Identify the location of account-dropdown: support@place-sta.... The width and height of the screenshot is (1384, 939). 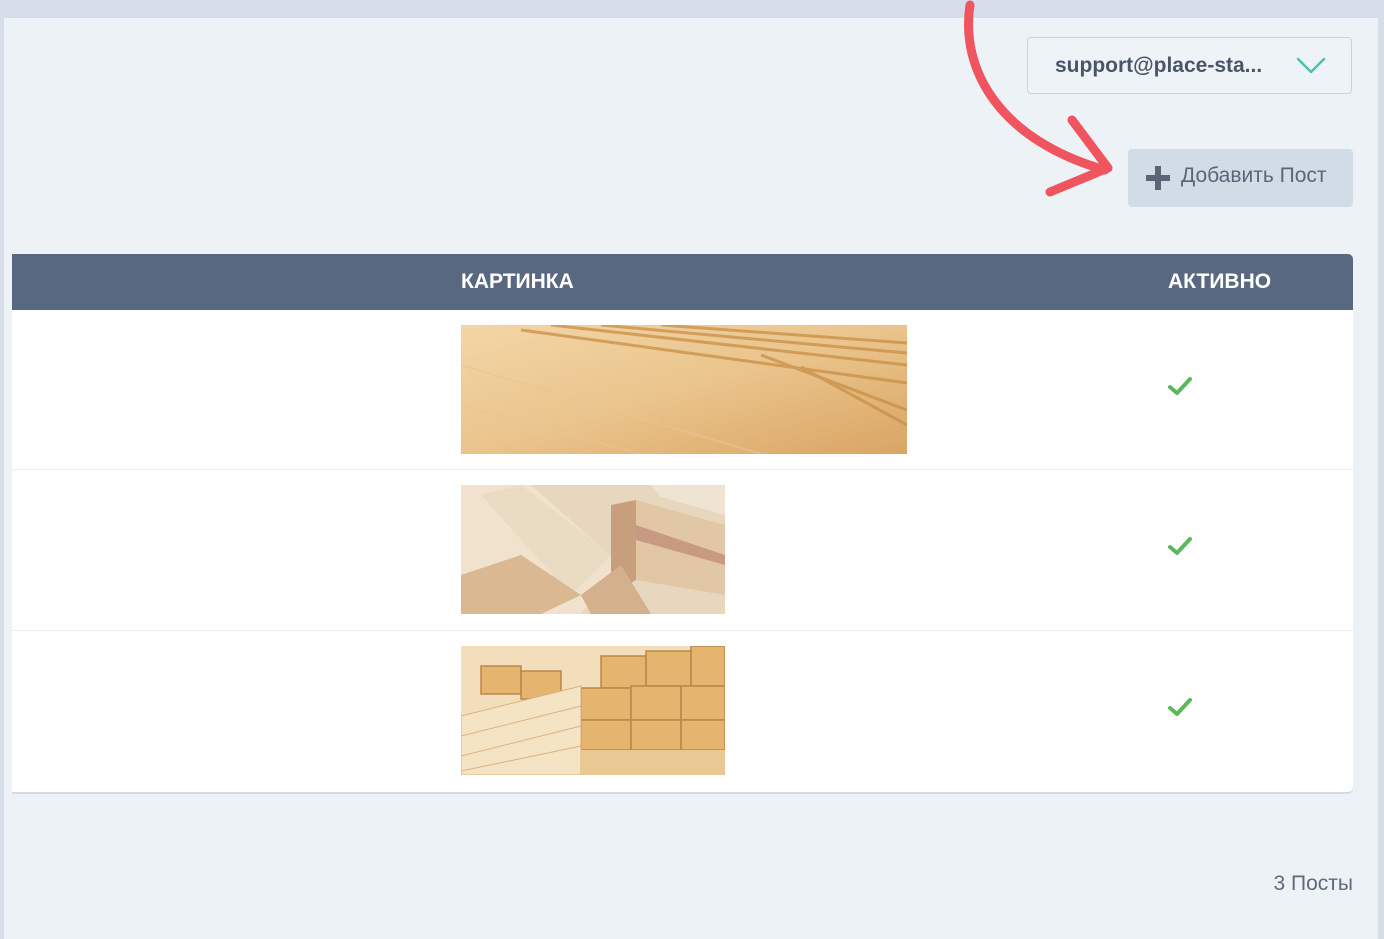
(1189, 65).